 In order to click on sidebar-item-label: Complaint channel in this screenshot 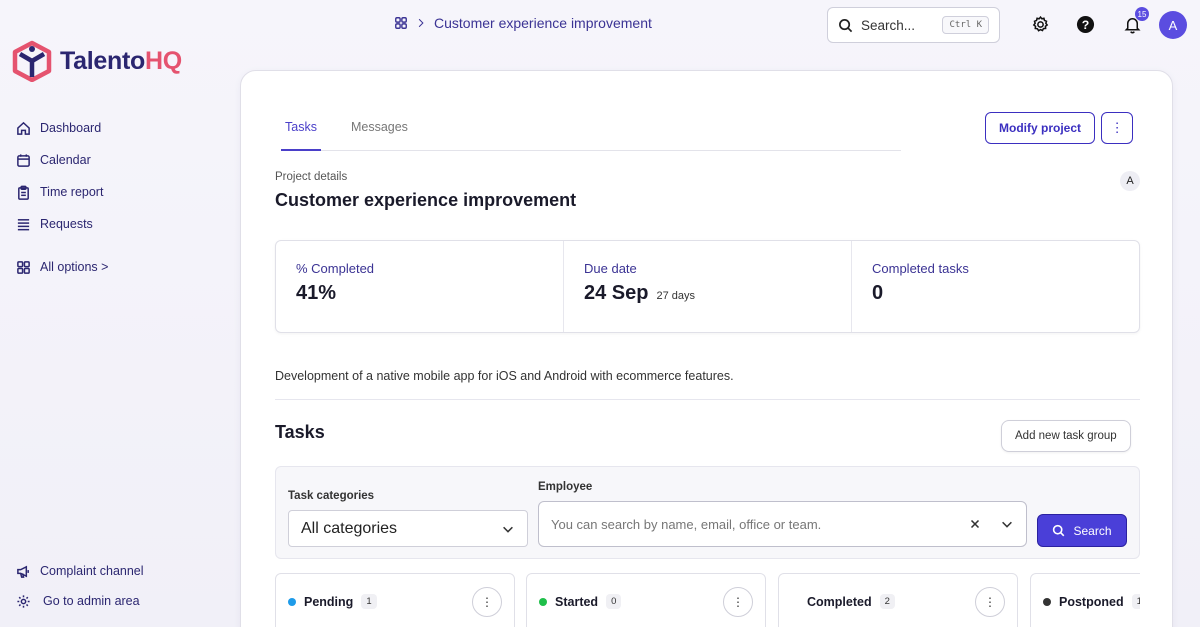, I will do `click(92, 571)`.